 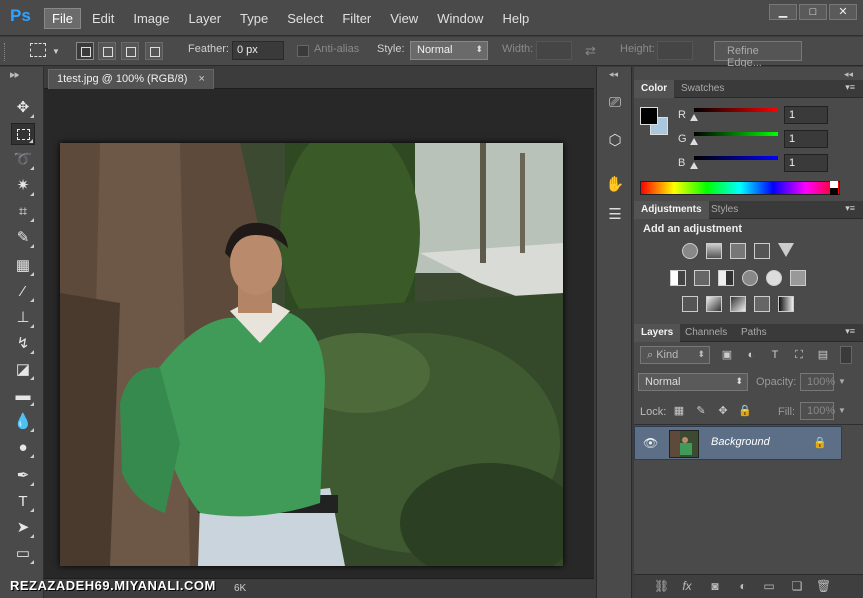 I want to click on close-button: ✕, so click(x=843, y=12).